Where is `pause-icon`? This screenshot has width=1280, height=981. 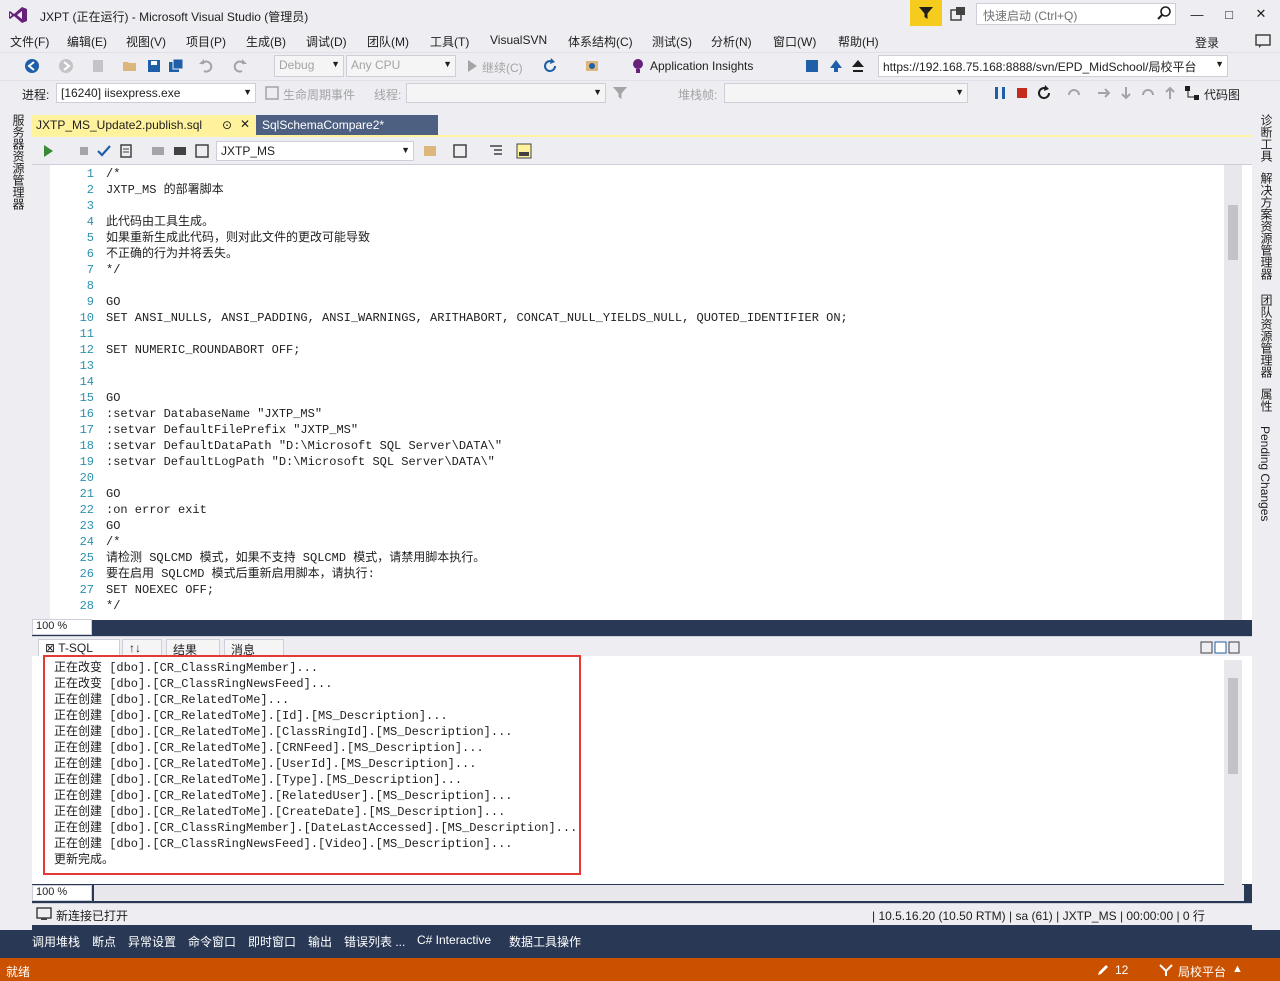
pause-icon is located at coordinates (1000, 93).